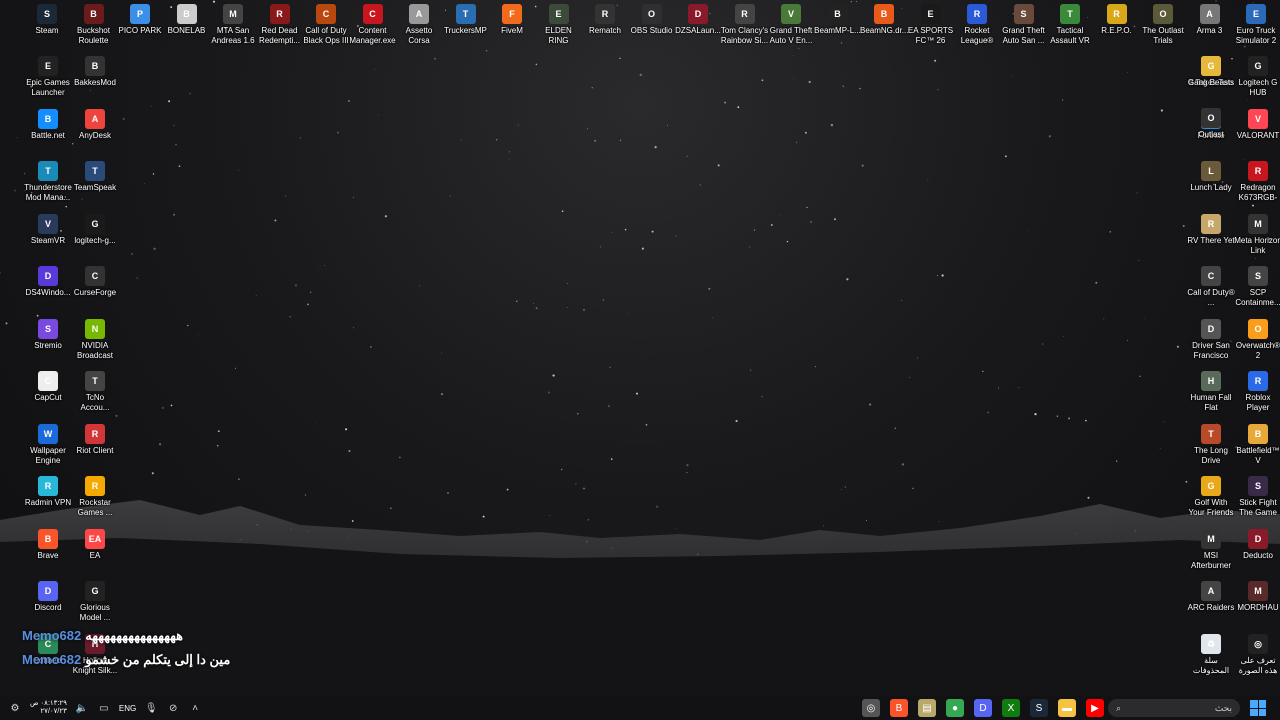 The height and width of the screenshot is (720, 1280). I want to click on steam-taskbar-icon: S, so click(1039, 708).